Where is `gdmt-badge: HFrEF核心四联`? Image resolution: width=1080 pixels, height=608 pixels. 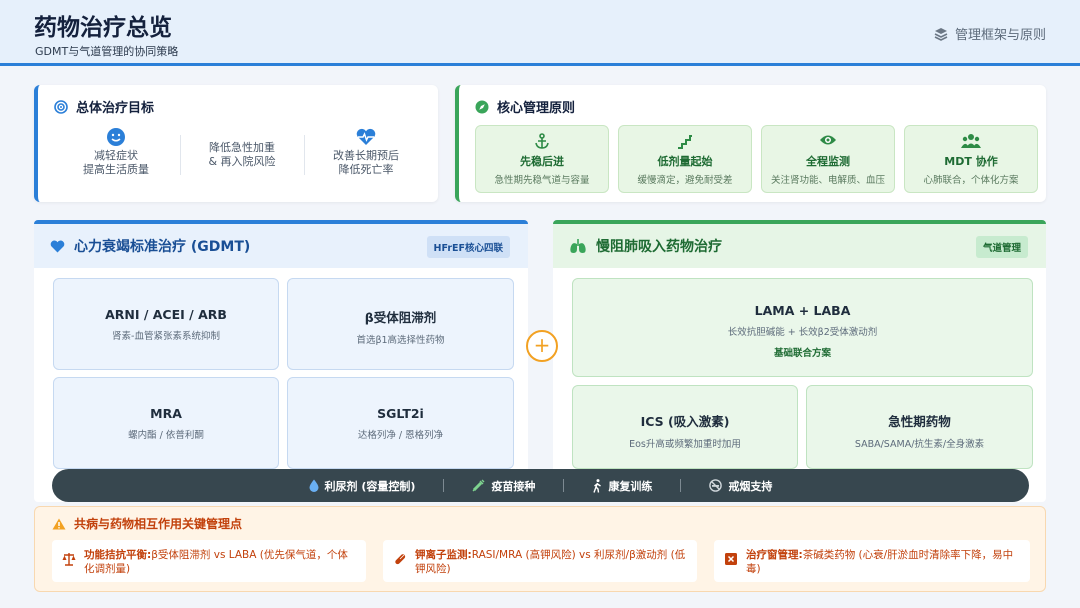 gdmt-badge: HFrEF核心四联 is located at coordinates (468, 247).